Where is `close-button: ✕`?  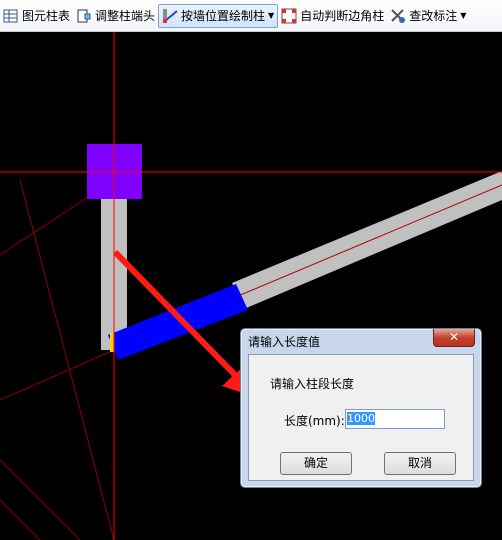 close-button: ✕ is located at coordinates (454, 338).